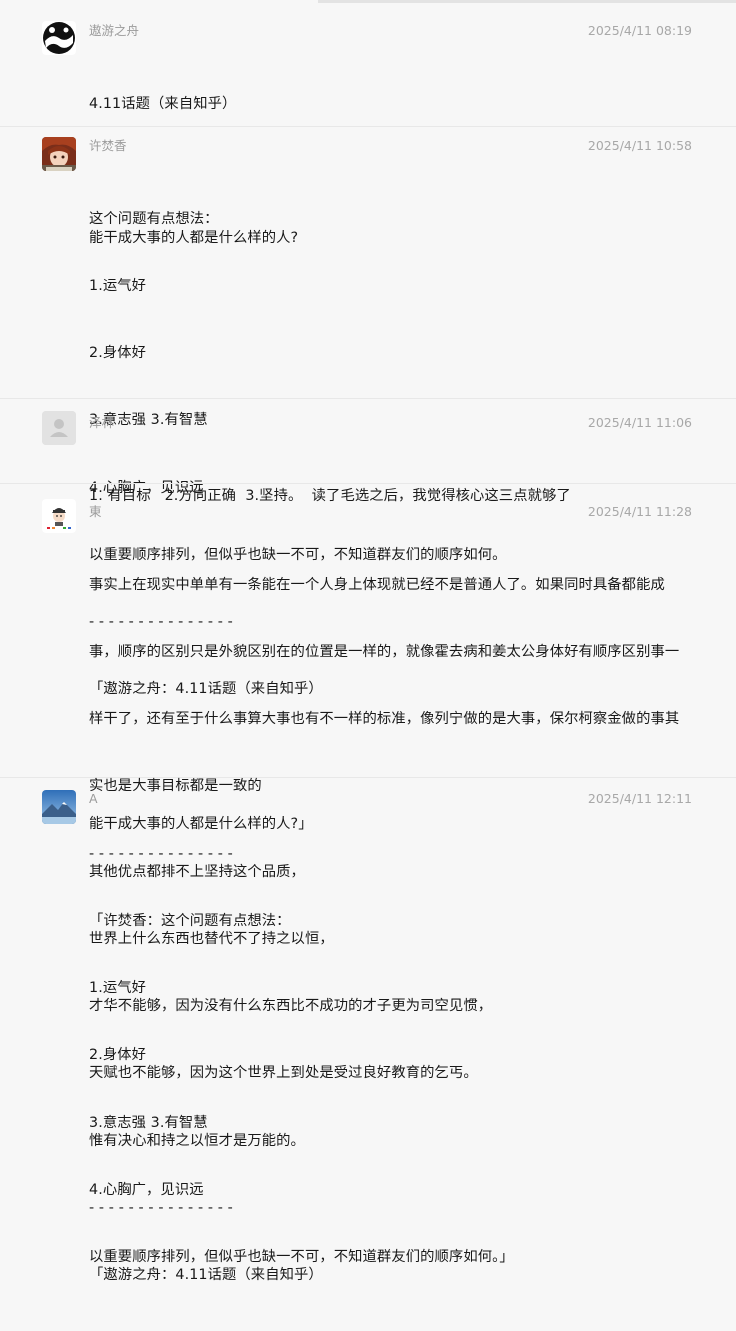  I want to click on message-timestamp: 2025/4/11 10:58, so click(639, 145).